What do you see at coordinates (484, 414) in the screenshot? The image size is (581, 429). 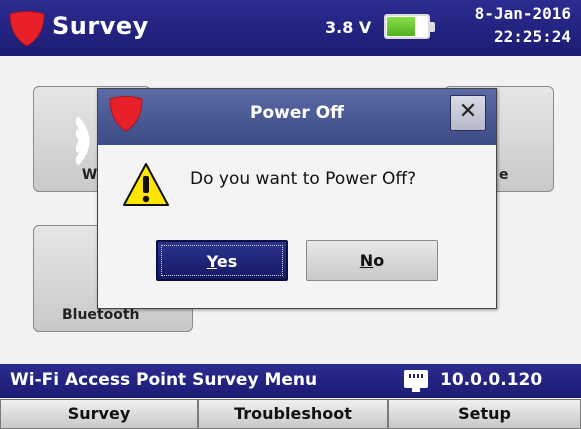 I see `tab-setup: Setup` at bounding box center [484, 414].